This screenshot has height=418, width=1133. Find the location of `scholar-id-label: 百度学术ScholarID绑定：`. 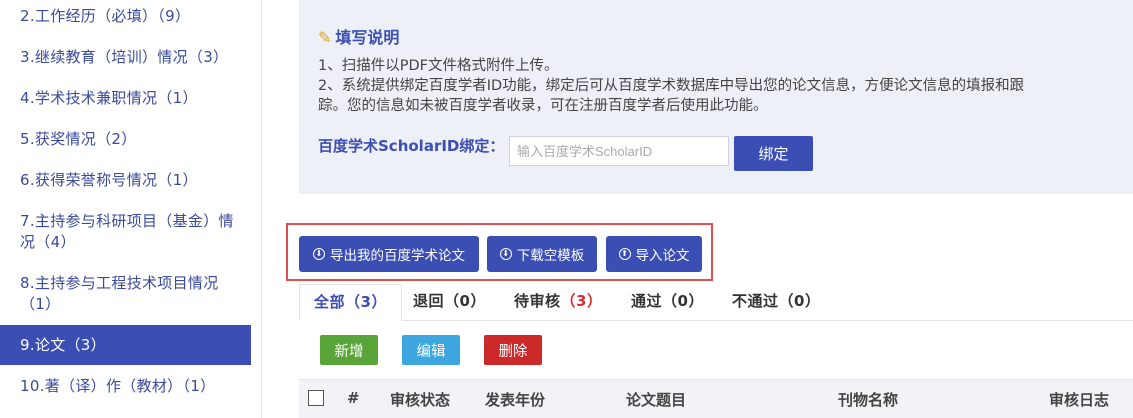

scholar-id-label: 百度学术ScholarID绑定： is located at coordinates (411, 146).